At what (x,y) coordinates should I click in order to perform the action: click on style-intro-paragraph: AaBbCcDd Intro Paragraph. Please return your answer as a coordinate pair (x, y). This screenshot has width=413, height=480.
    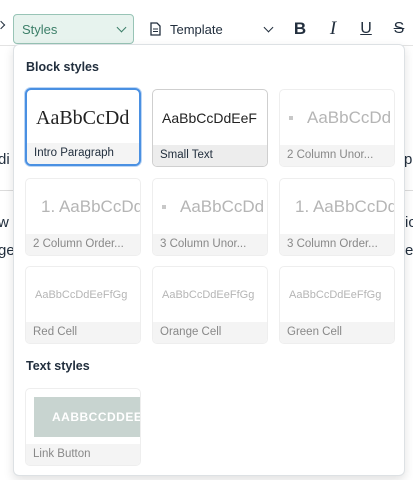
    Looking at the image, I should click on (83, 127).